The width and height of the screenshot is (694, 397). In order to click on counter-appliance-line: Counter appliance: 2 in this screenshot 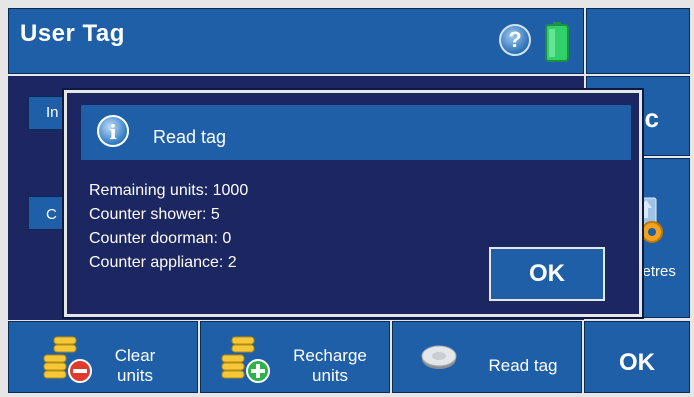, I will do `click(163, 262)`.